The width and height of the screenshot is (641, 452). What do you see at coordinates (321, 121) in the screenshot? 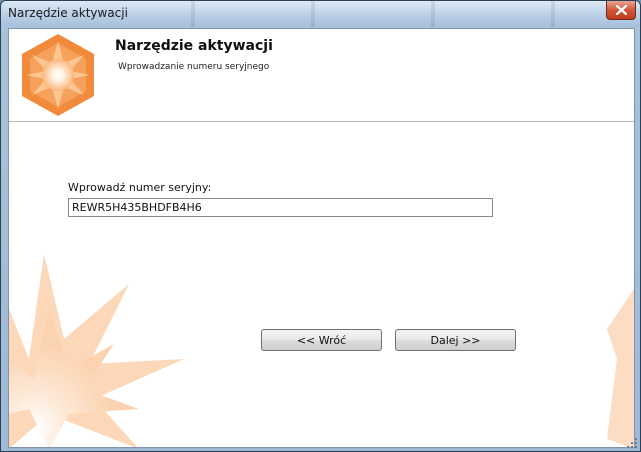
I see `header-separator` at bounding box center [321, 121].